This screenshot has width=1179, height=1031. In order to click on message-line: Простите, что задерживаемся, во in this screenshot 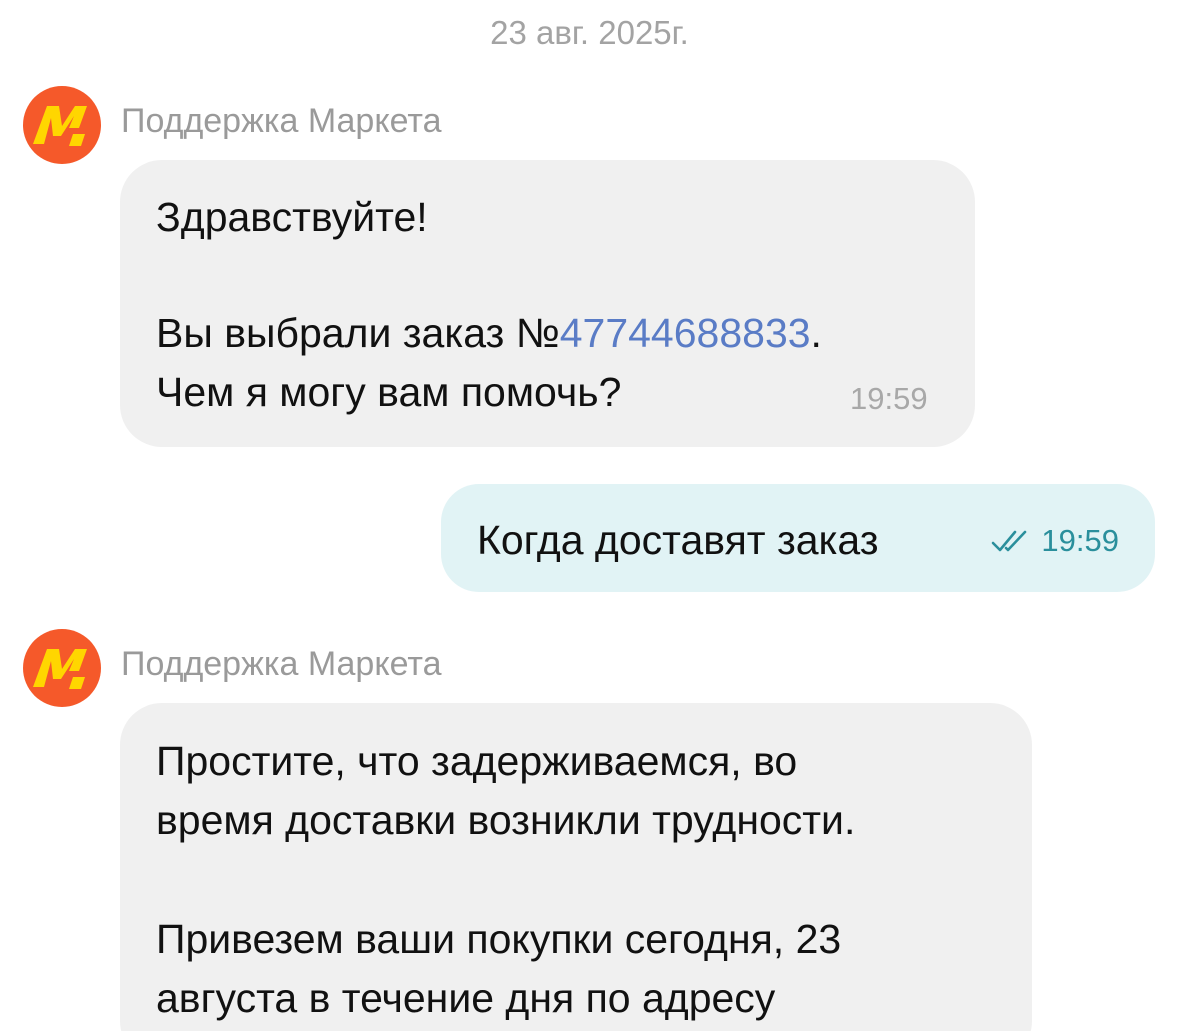, I will do `click(477, 761)`.